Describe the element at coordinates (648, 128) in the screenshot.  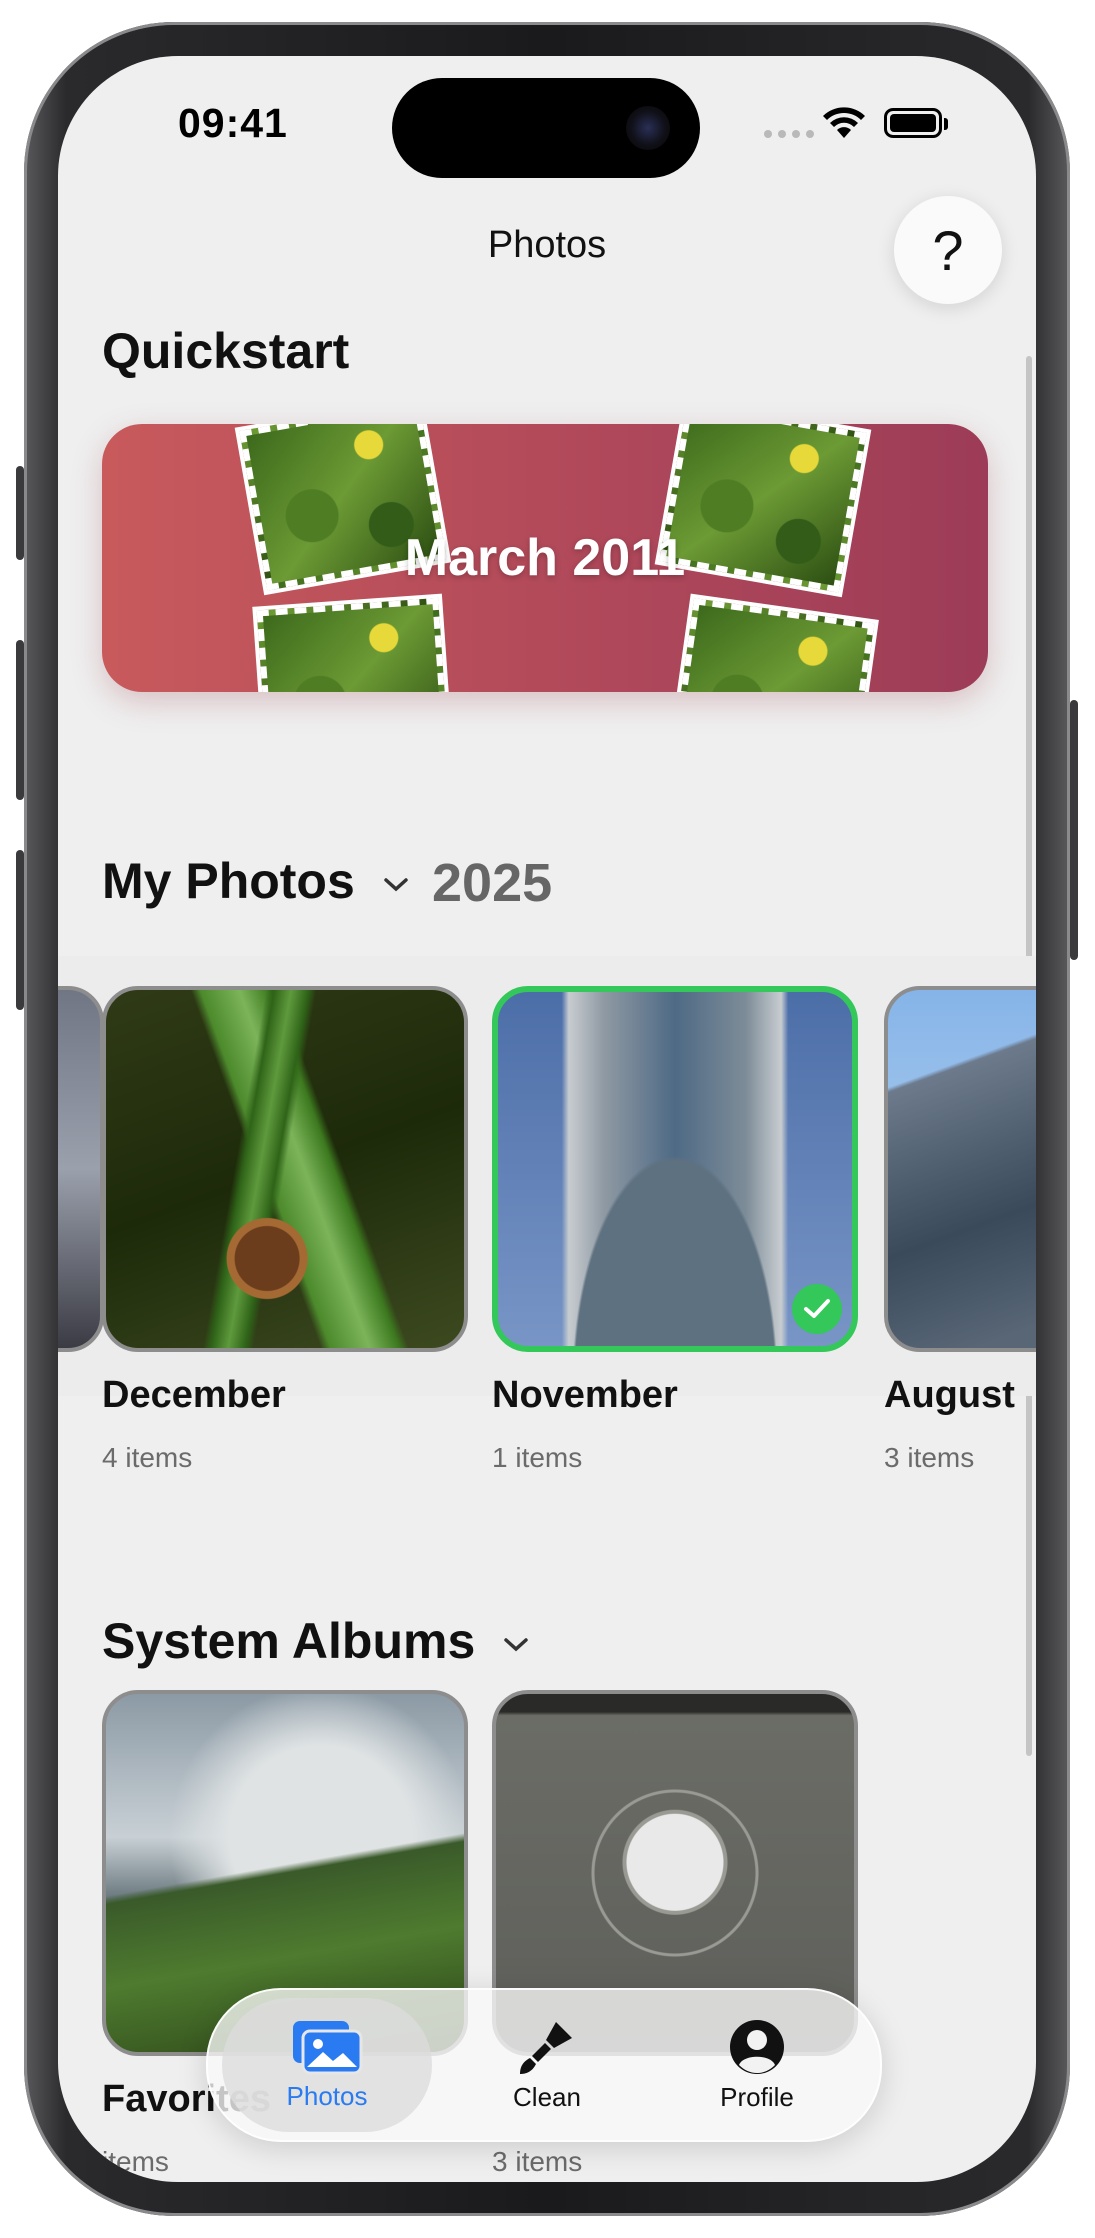
I see `front-camera` at that location.